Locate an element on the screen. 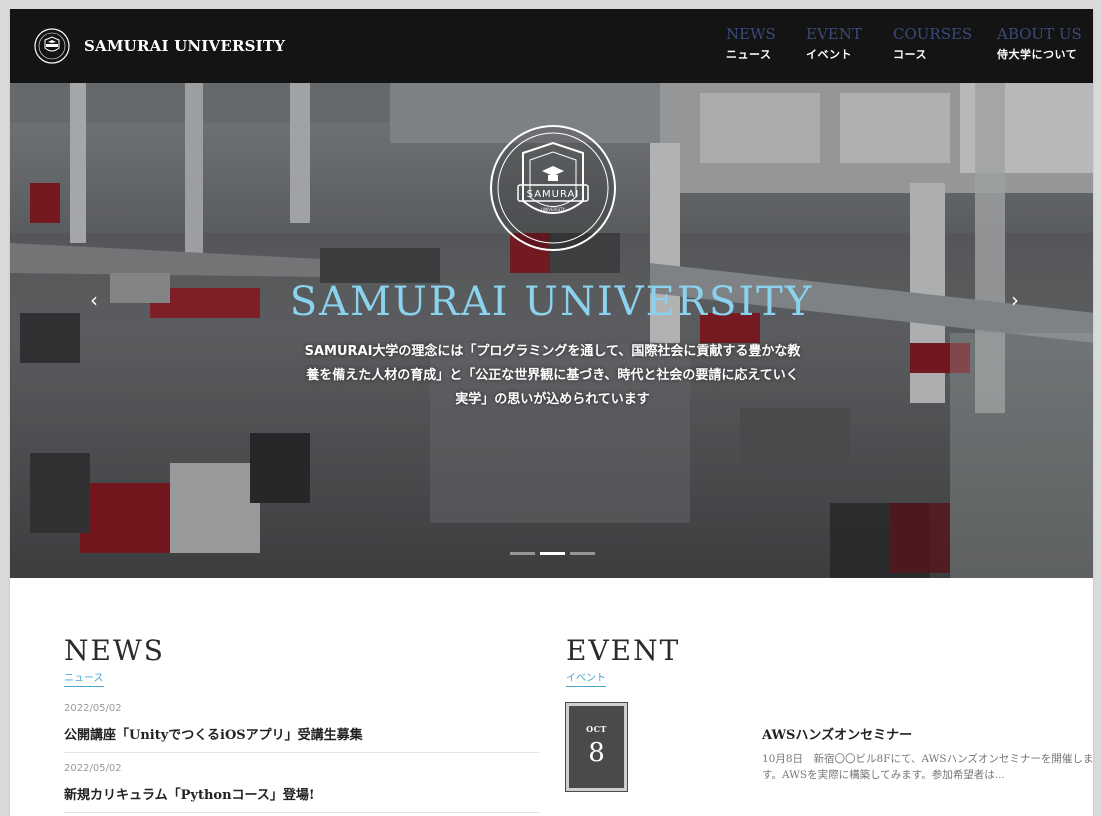  university-logo-icon is located at coordinates (52, 46).